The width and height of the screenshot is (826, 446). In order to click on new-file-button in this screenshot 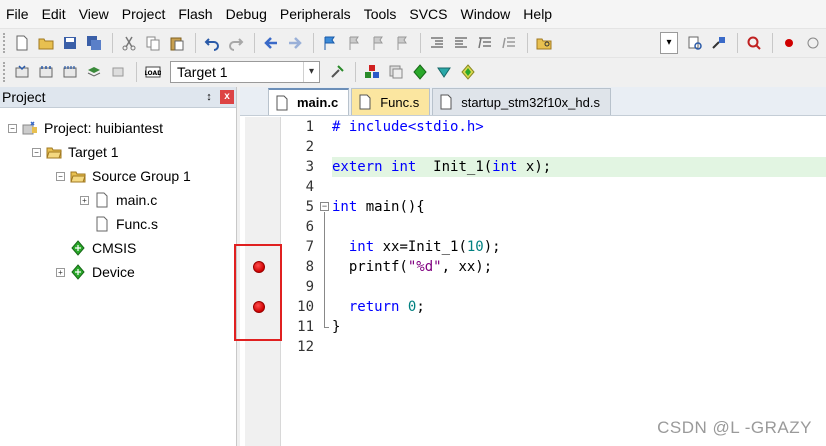, I will do `click(22, 43)`.